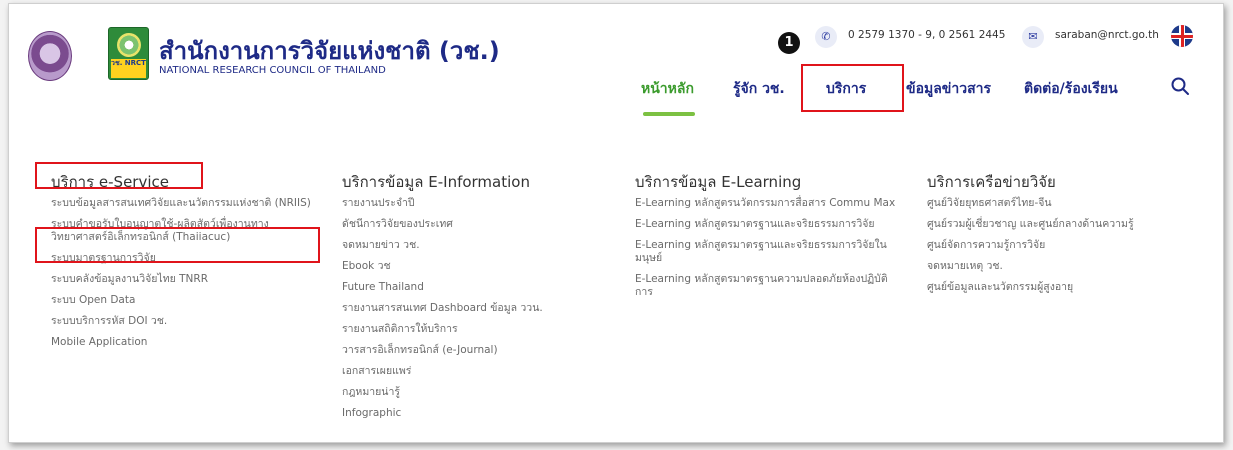 This screenshot has height=450, width=1233. I want to click on menu-item: รายงานสถิติการให้บริการ, so click(477, 329).